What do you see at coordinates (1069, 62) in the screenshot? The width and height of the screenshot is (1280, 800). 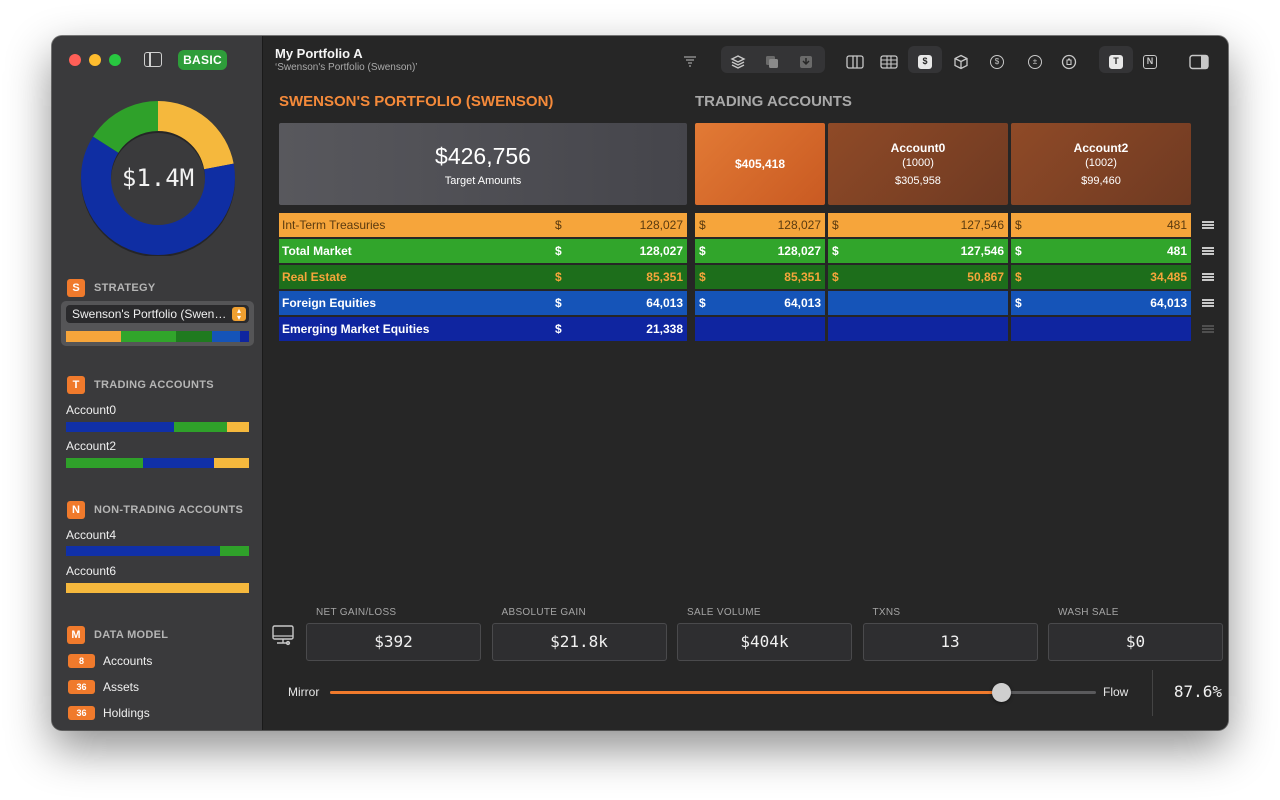 I see `trash-icon` at bounding box center [1069, 62].